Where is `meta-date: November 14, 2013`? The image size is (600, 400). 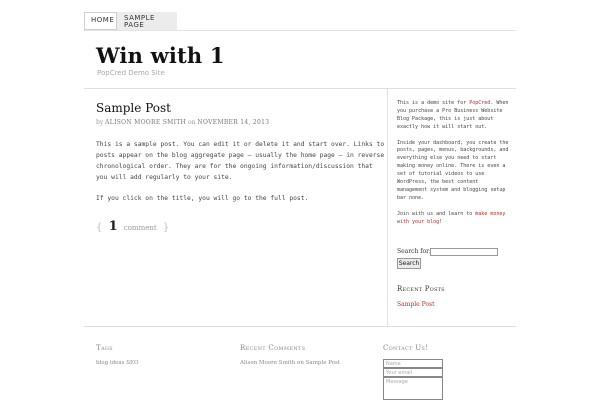
meta-date: November 14, 2013 is located at coordinates (233, 122).